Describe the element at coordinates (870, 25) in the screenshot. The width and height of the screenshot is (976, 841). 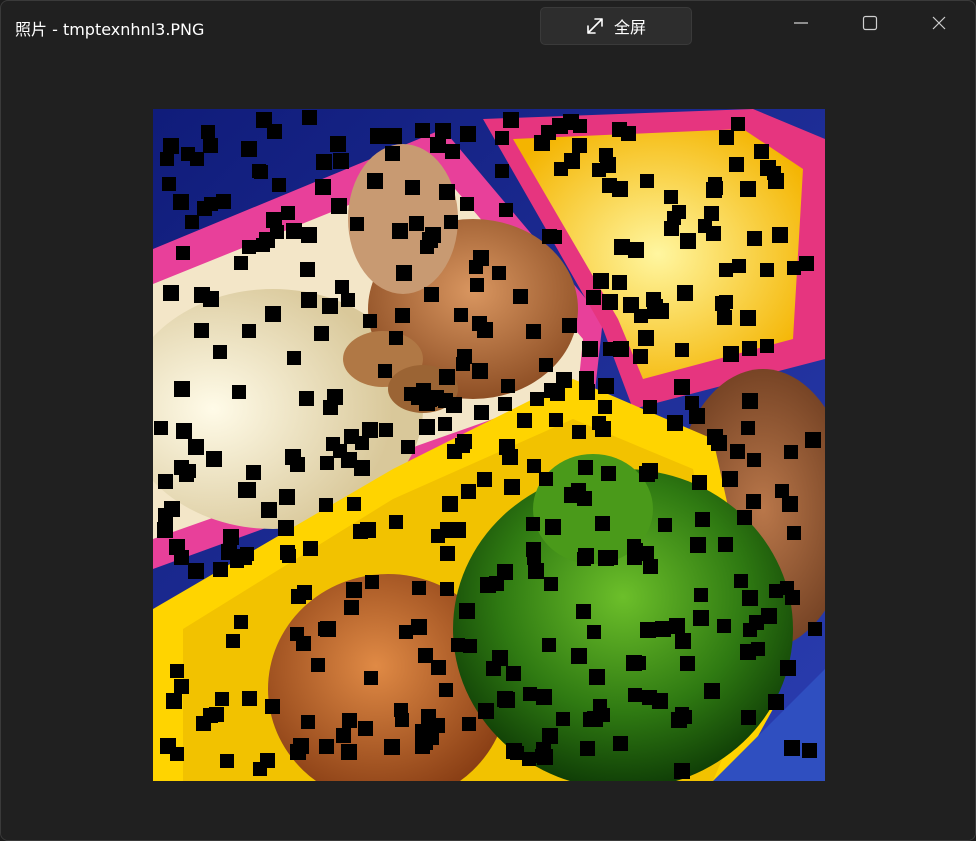
I see `maximize-button` at that location.